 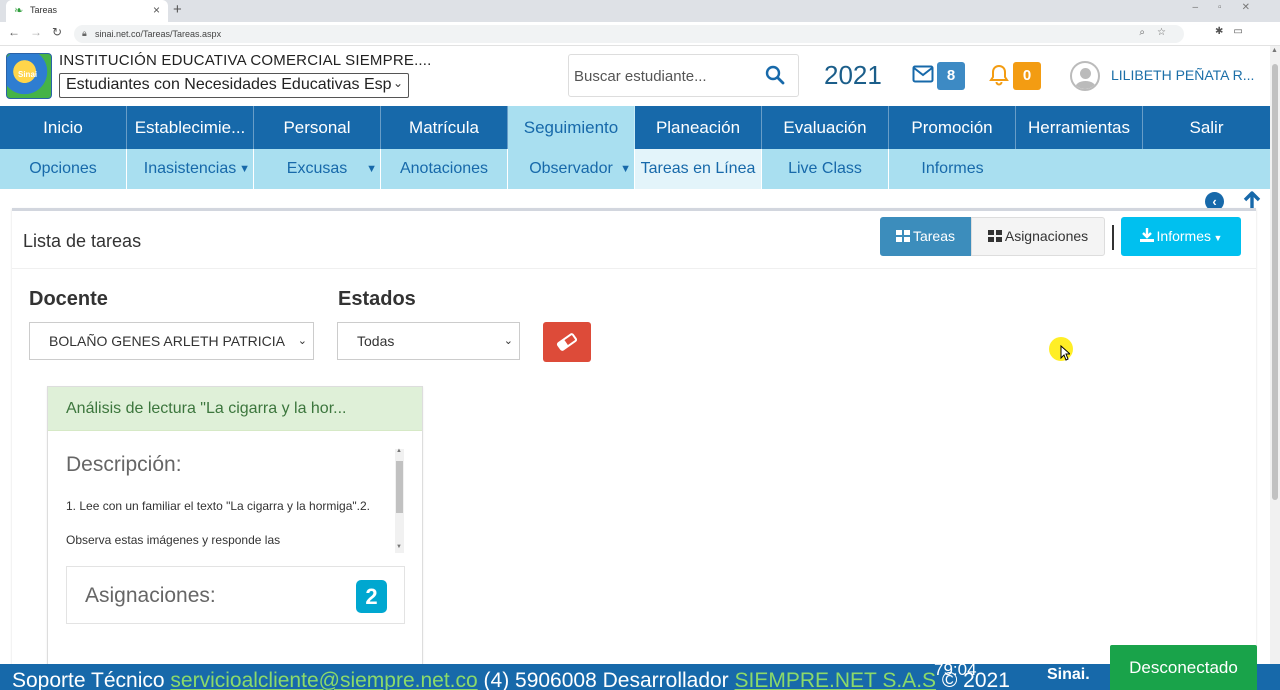 I want to click on bell-icon, so click(x=999, y=75).